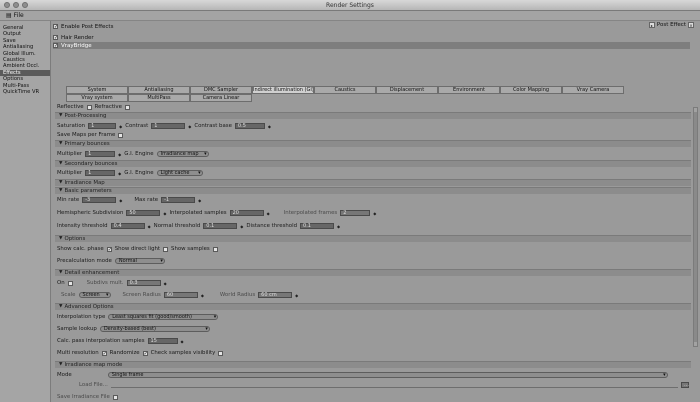 The image size is (700, 402). Describe the element at coordinates (387, 375) in the screenshot. I see `mode-dropdown: Single frame` at that location.